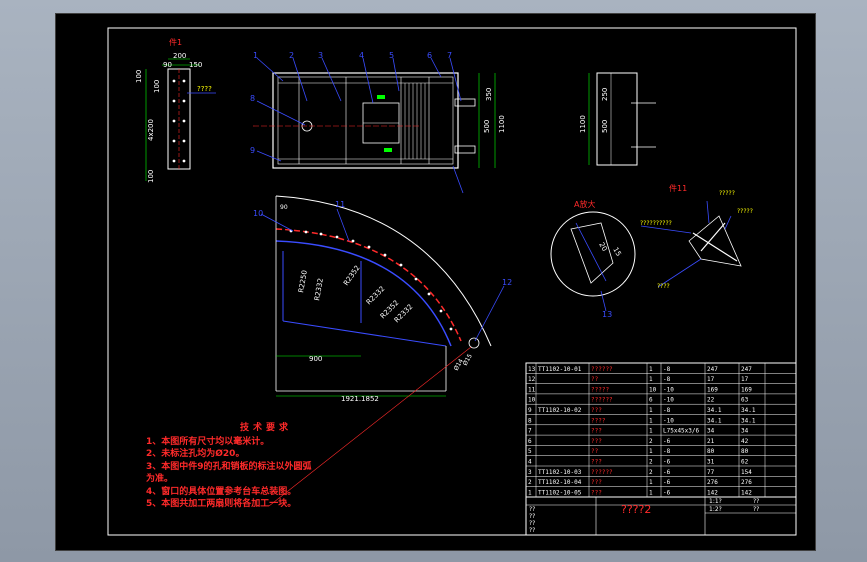 The height and width of the screenshot is (562, 867). Describe the element at coordinates (584, 204) in the screenshot. I see `detail-a-title: A放大` at that location.